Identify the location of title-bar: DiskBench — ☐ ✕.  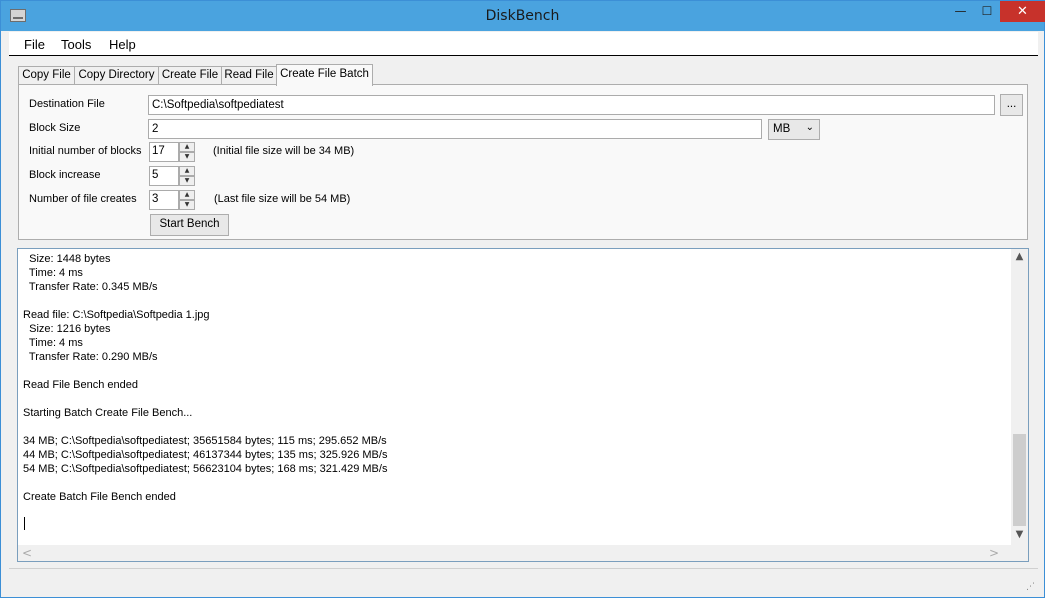
(523, 16).